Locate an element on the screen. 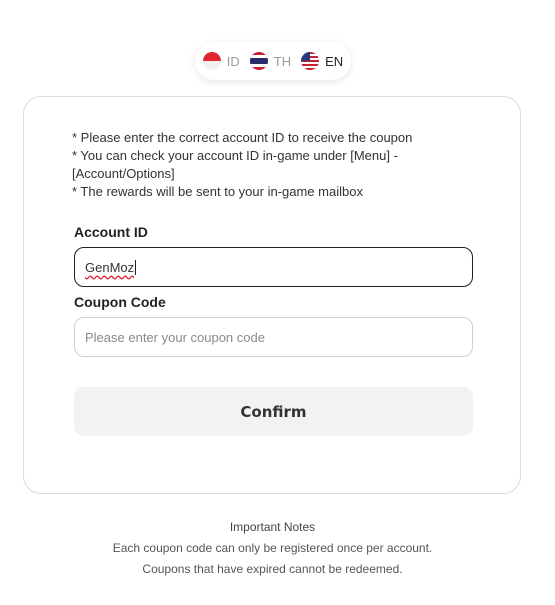 Image resolution: width=555 pixels, height=605 pixels. language-switcher: ID TH EN is located at coordinates (273, 61).